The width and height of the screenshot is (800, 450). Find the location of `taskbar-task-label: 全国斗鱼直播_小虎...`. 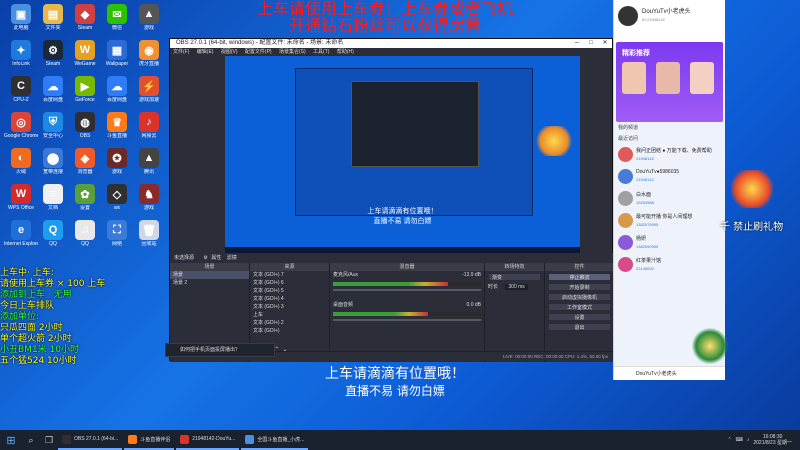

taskbar-task-label: 全国斗鱼直播_小虎... is located at coordinates (281, 439).